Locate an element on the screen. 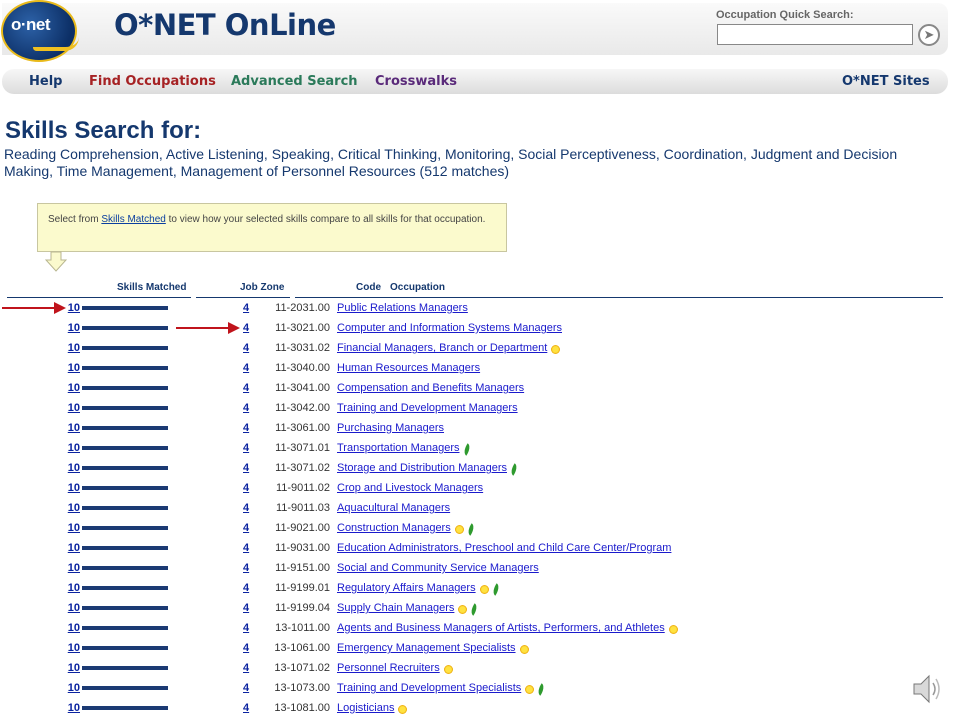 The height and width of the screenshot is (721, 960). col-header-job-zone: Job Zone is located at coordinates (262, 287).